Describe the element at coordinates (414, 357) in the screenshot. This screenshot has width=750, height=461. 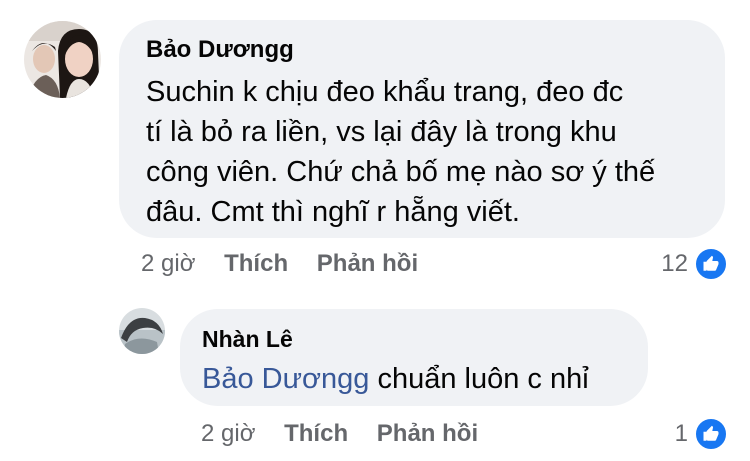
I see `reply-bubble: Nhàn Lê Bảo Dươngg chuẩn luôn c nhỉ` at that location.